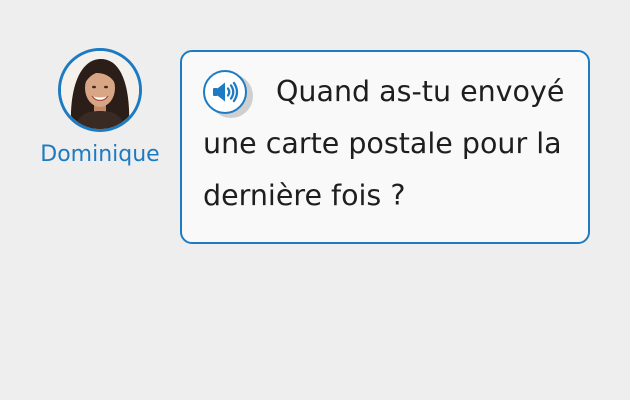  I want to click on play-audio-button, so click(229, 94).